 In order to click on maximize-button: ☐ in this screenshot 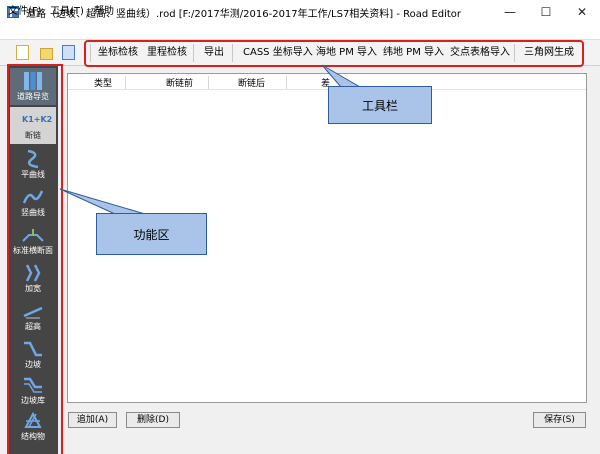, I will do `click(546, 12)`.